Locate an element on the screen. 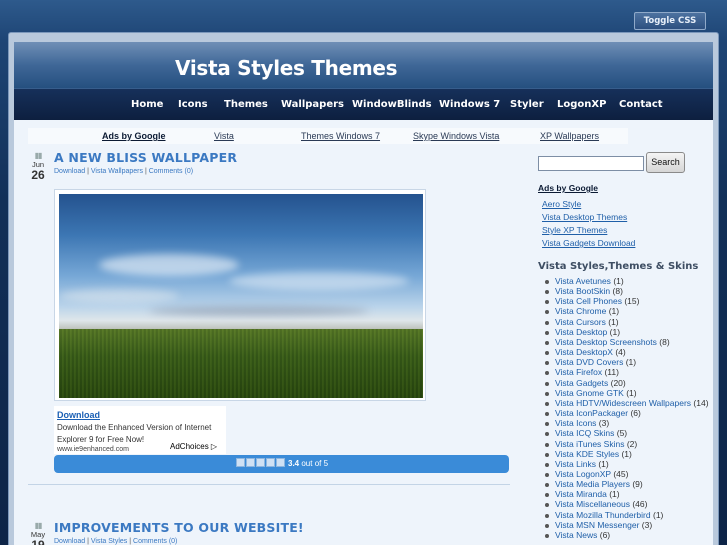 This screenshot has width=727, height=545. sidebar-category-item: Vista Icons (3) is located at coordinates (629, 423).